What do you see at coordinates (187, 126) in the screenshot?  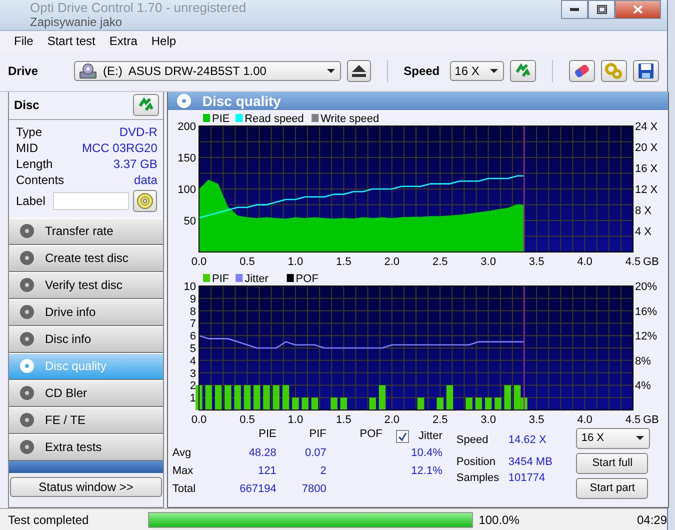 I see `axis-label: 200` at bounding box center [187, 126].